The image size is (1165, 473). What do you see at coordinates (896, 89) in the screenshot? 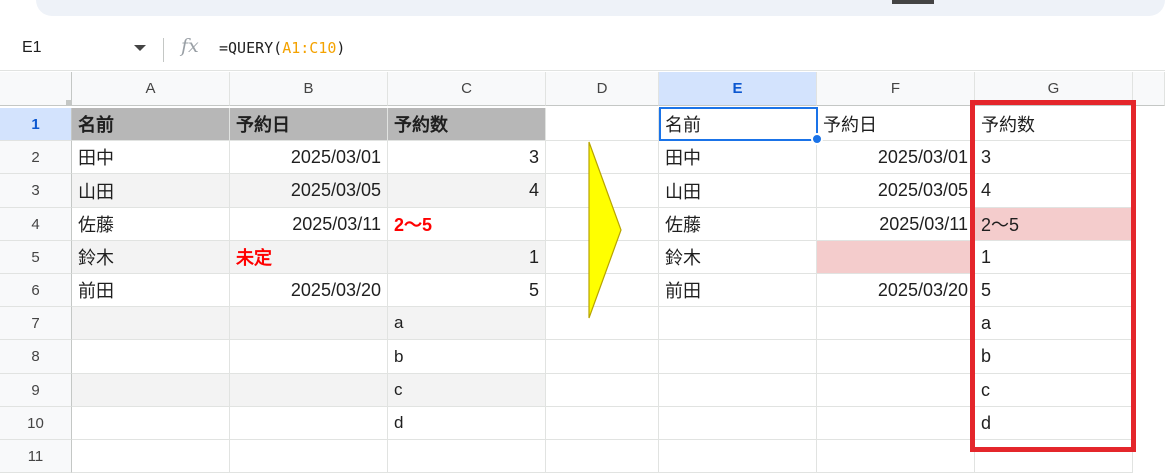
I see `column-header-f: F` at bounding box center [896, 89].